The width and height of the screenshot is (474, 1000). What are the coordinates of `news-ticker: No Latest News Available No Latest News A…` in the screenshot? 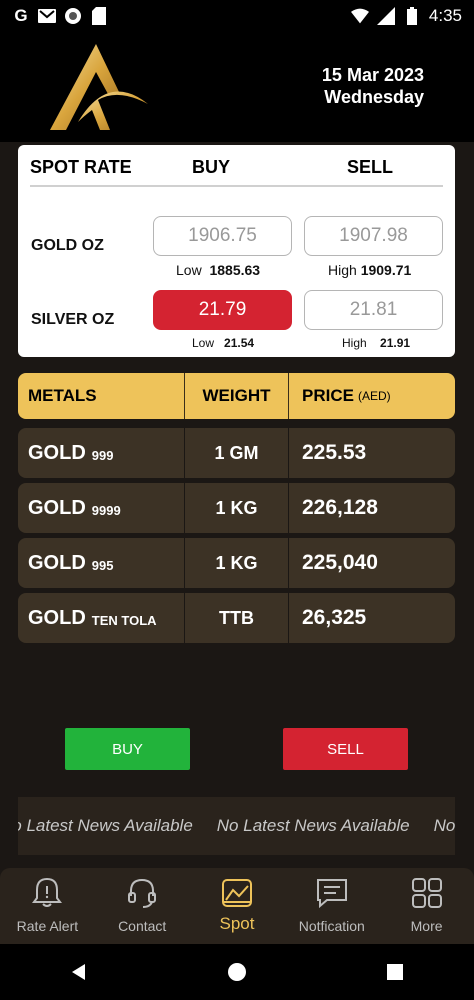 It's located at (236, 826).